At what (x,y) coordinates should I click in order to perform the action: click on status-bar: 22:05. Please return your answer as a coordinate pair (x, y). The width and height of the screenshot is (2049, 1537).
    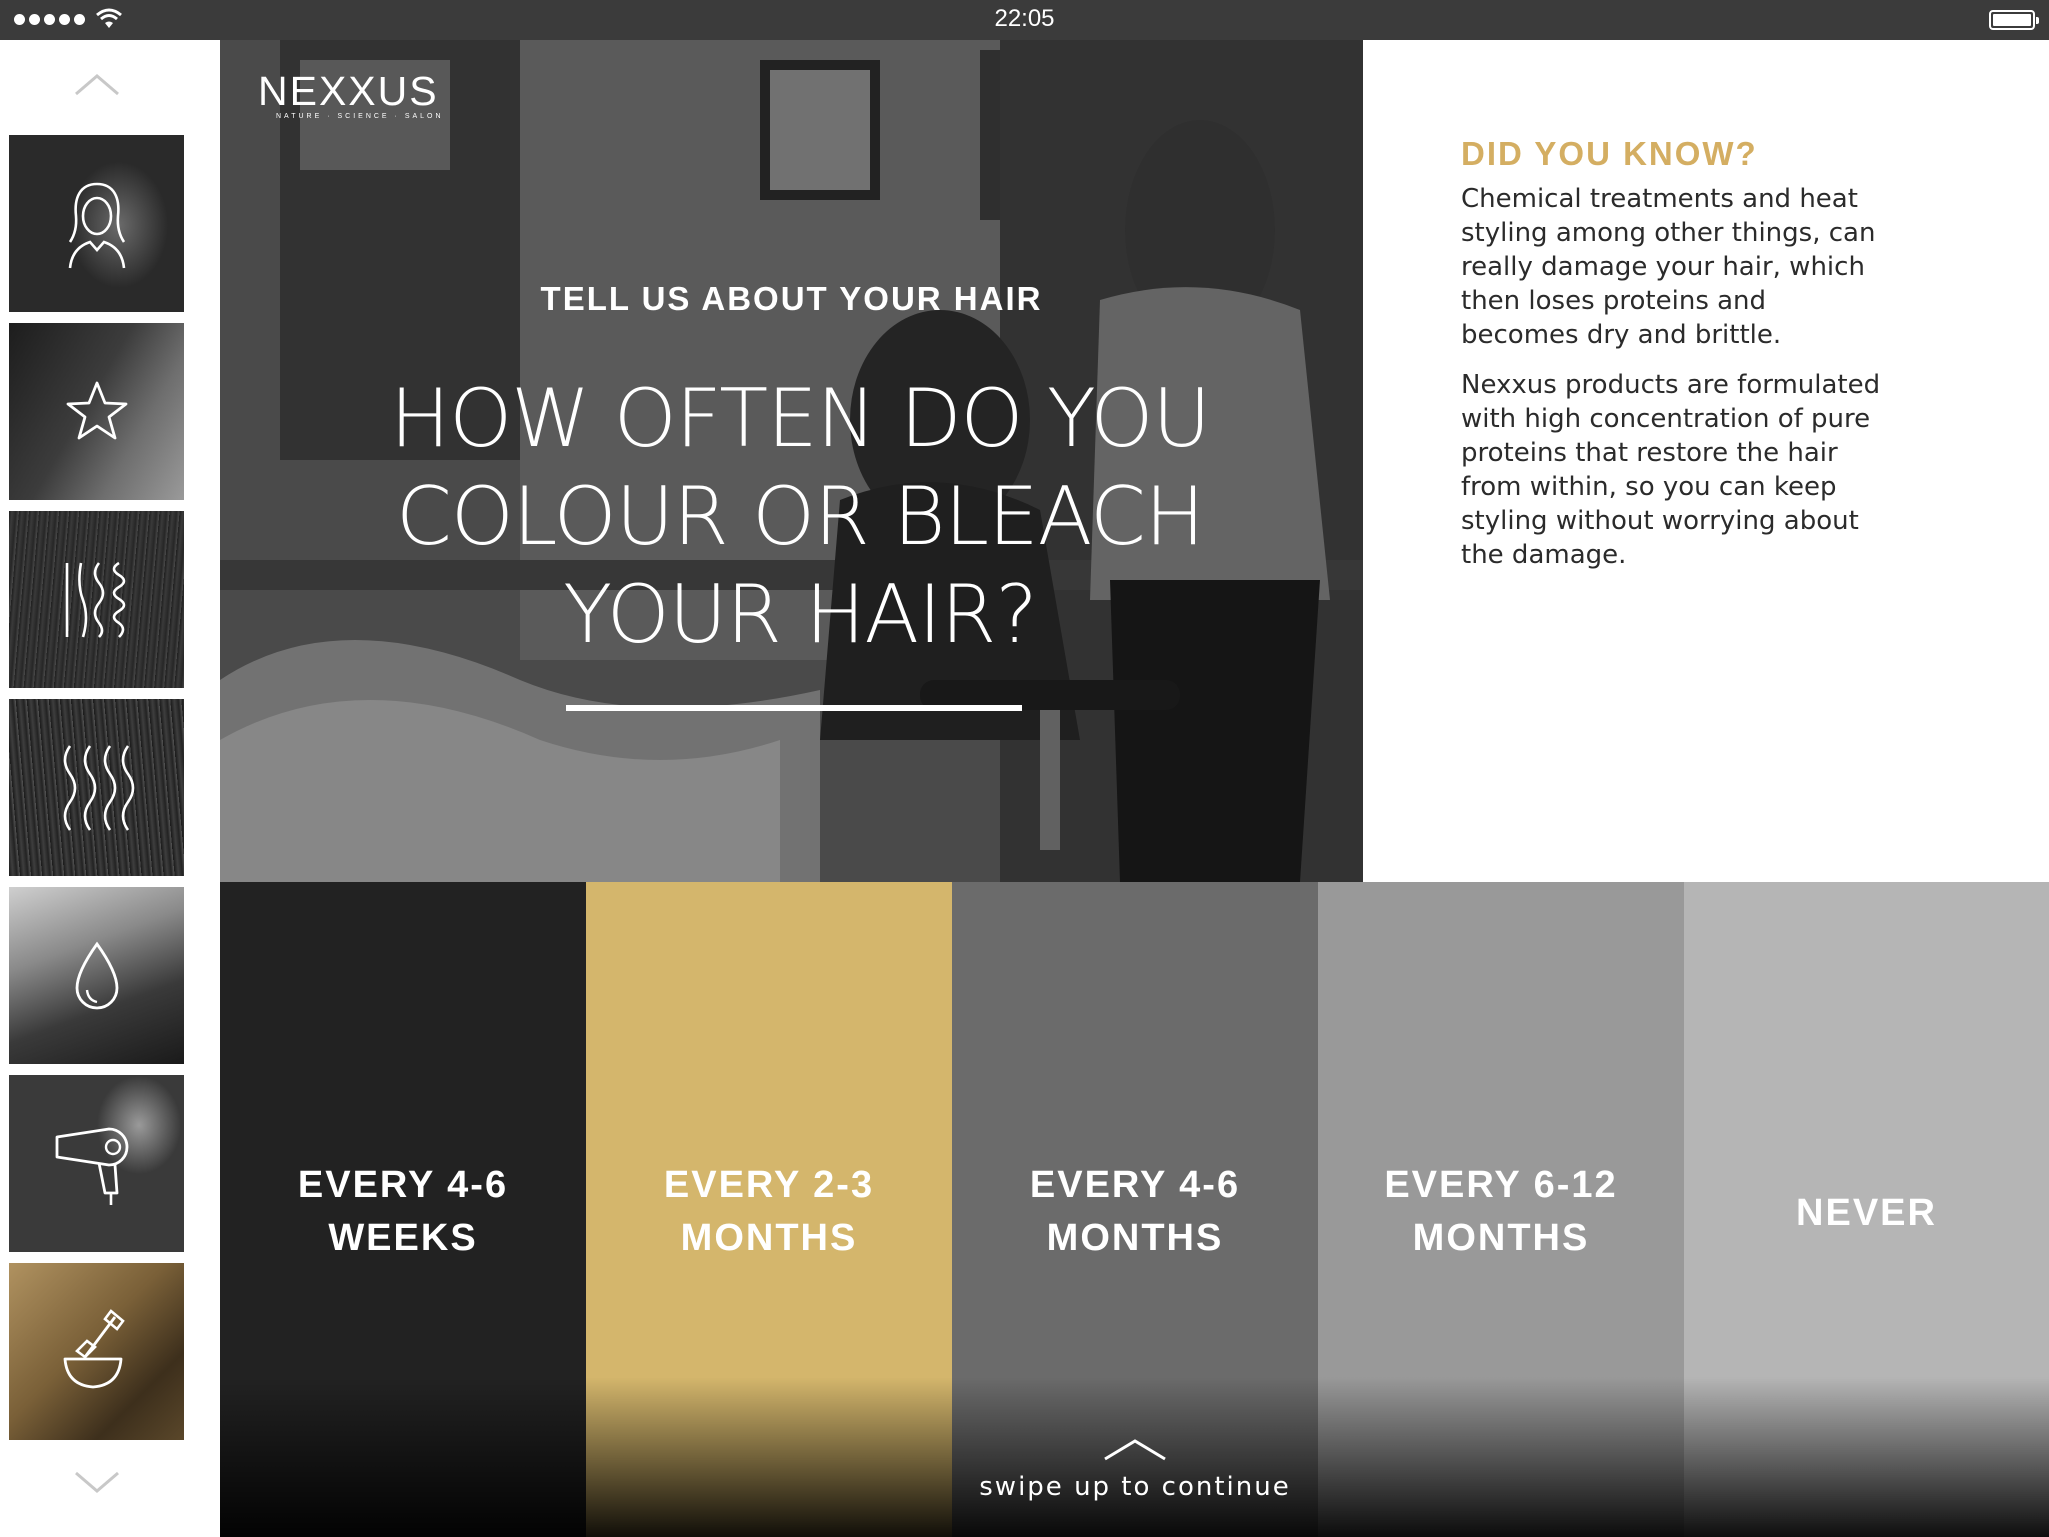
    Looking at the image, I should click on (1024, 20).